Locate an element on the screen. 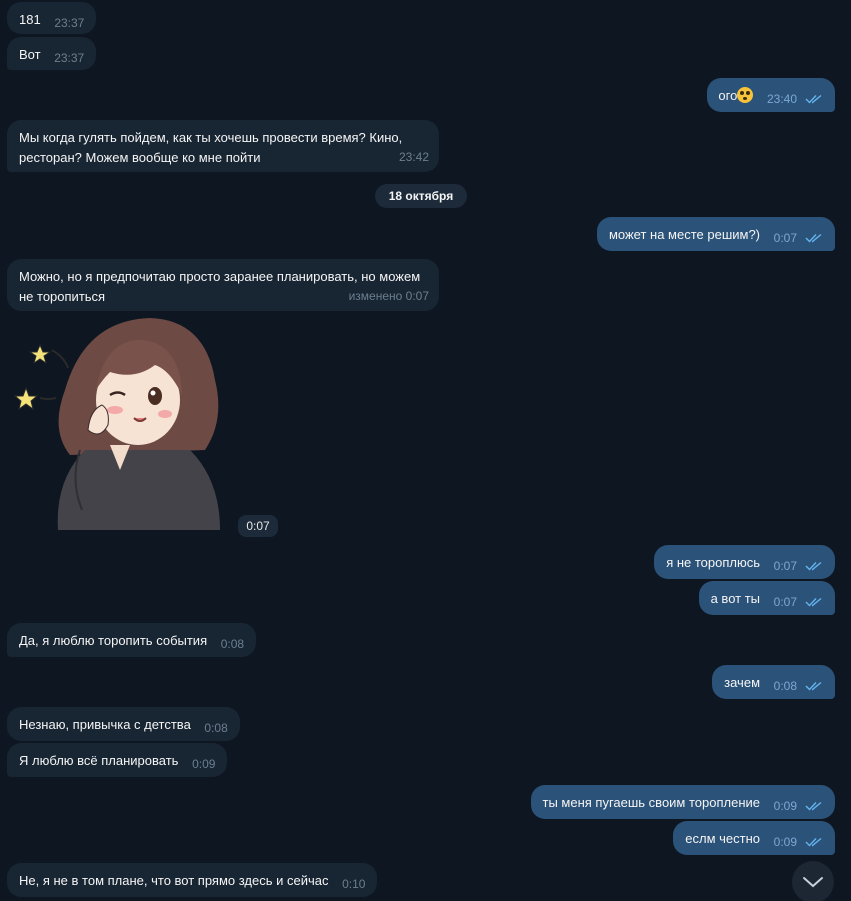  incoming-message: Незнаю, привычка с детства 0:08 is located at coordinates (123, 724).